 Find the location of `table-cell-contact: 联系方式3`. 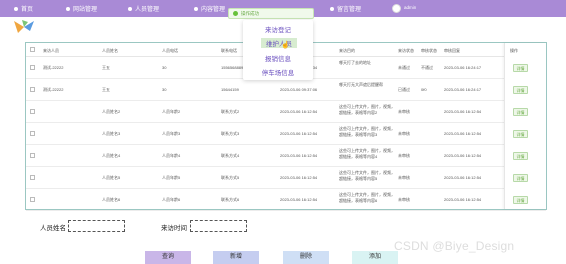

table-cell-contact: 联系方式3 is located at coordinates (230, 133).